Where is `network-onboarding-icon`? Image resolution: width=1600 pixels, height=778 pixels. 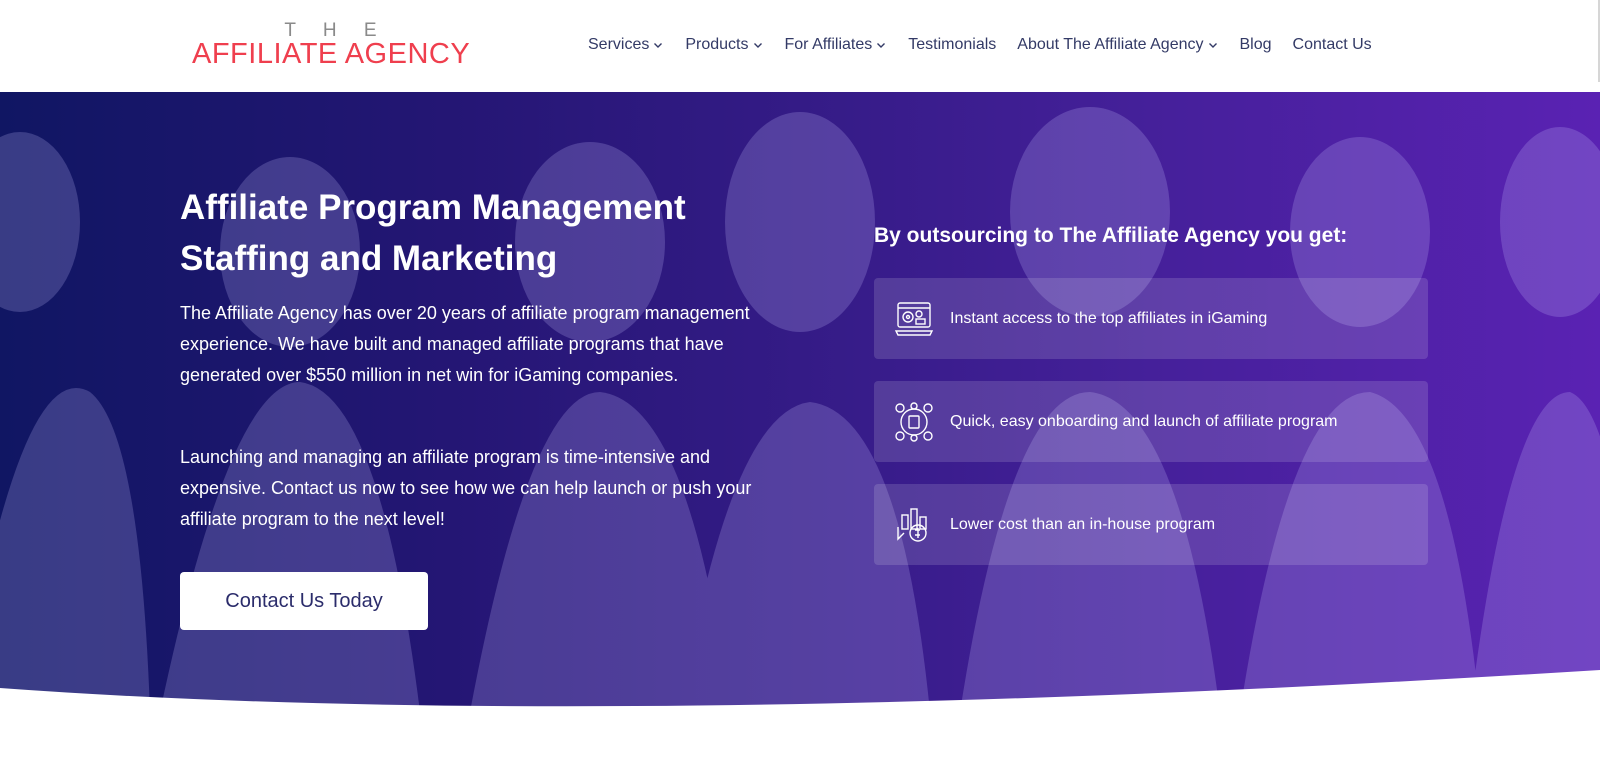
network-onboarding-icon is located at coordinates (914, 421).